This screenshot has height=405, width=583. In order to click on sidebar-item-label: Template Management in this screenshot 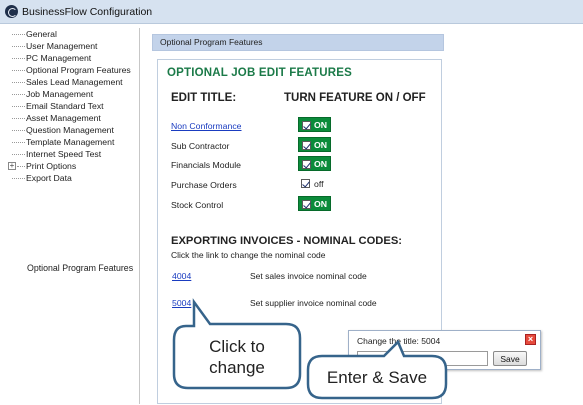, I will do `click(70, 142)`.